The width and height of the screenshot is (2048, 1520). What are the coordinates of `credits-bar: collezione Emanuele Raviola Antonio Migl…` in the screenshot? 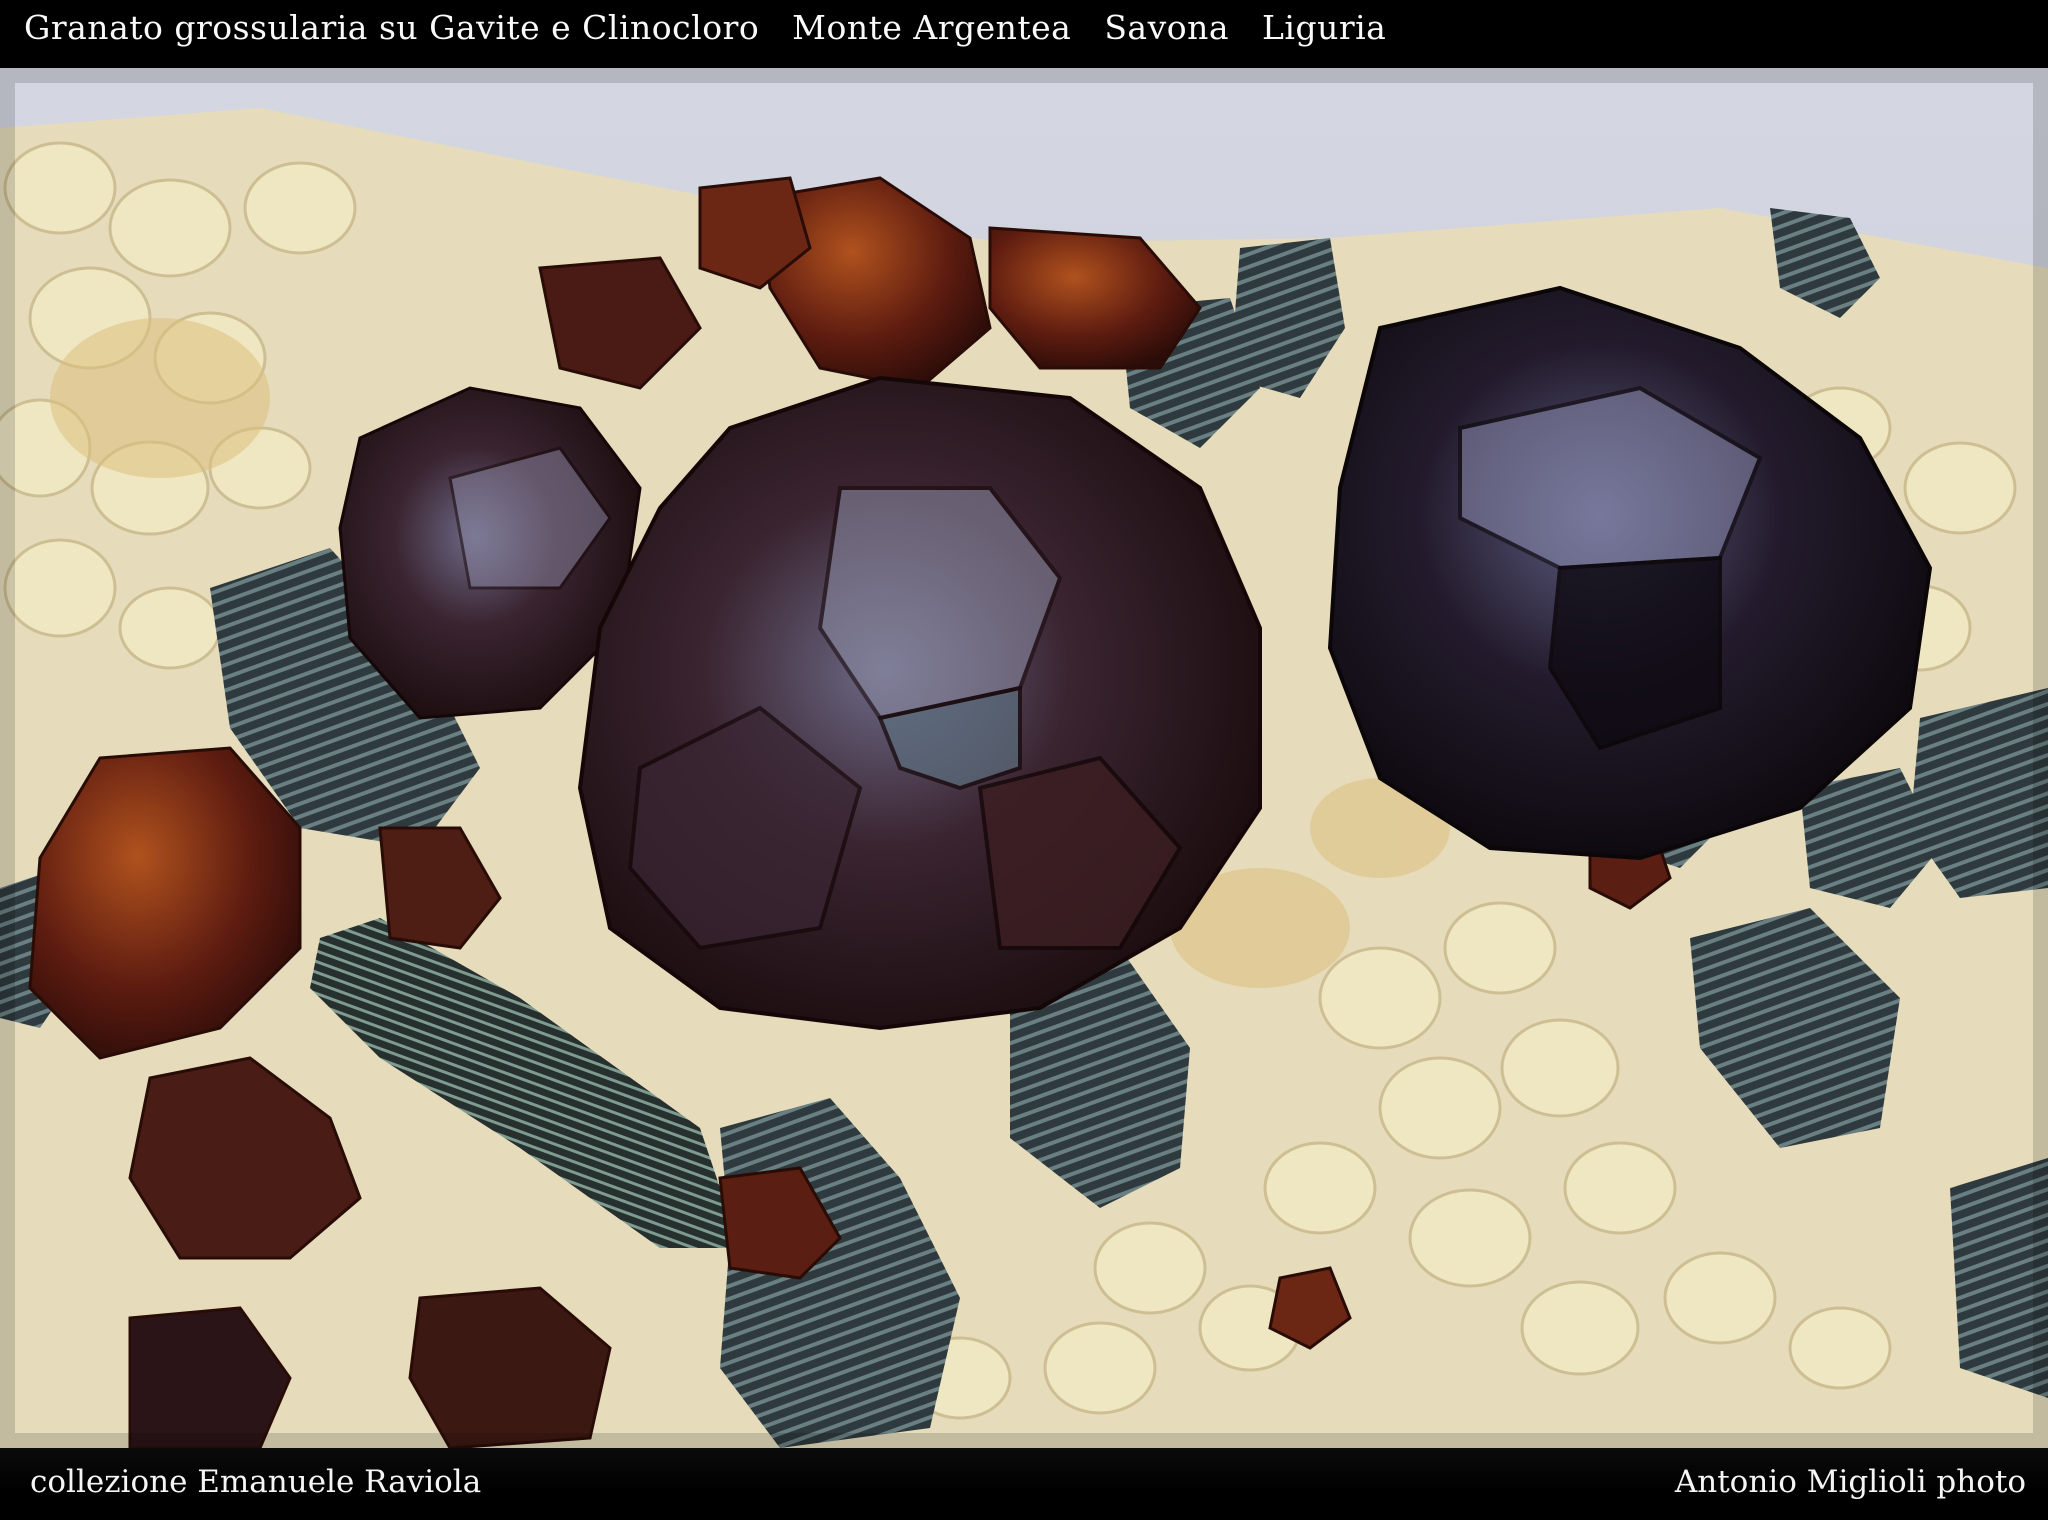 It's located at (1024, 1484).